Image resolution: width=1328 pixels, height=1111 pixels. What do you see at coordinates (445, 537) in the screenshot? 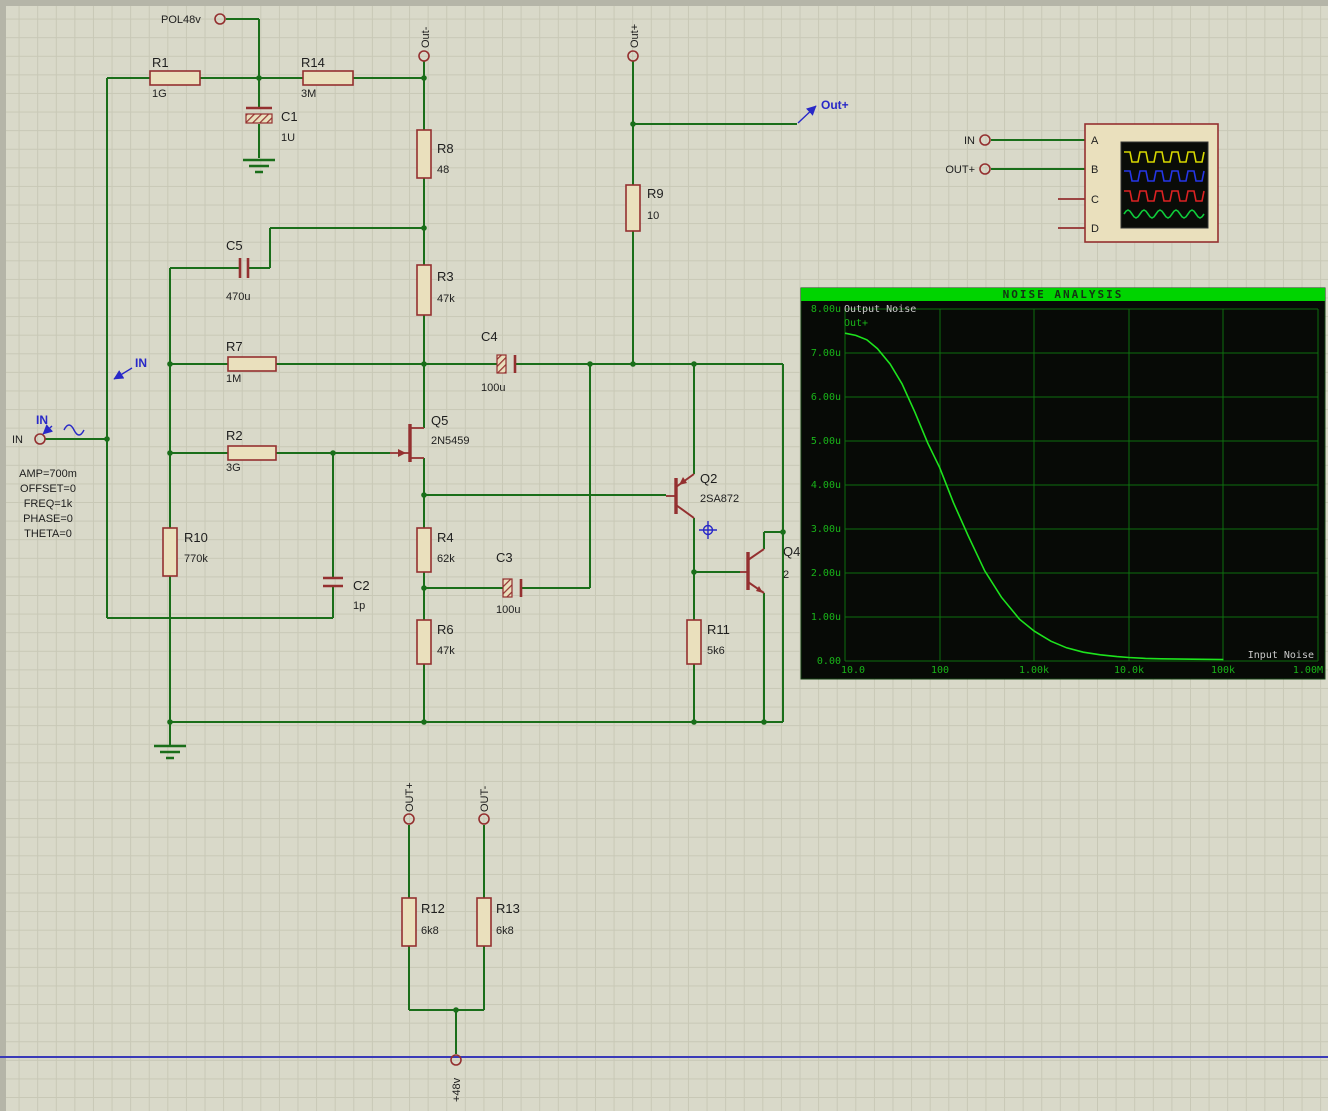
I see `component-ref-r4: R4` at bounding box center [445, 537].